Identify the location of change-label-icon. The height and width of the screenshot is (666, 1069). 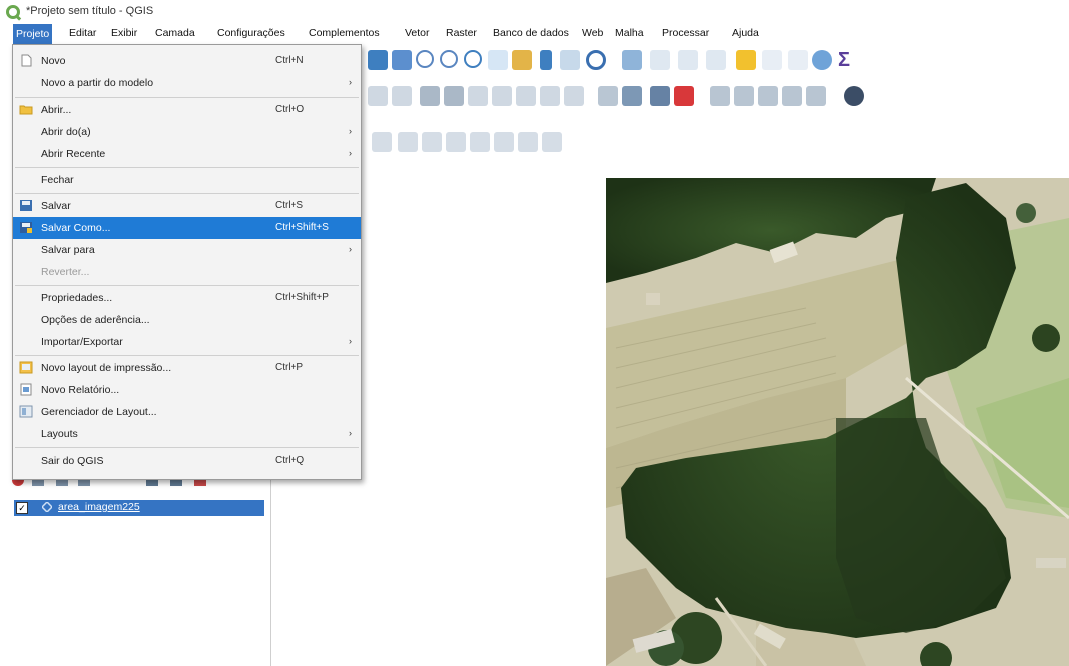
(768, 96).